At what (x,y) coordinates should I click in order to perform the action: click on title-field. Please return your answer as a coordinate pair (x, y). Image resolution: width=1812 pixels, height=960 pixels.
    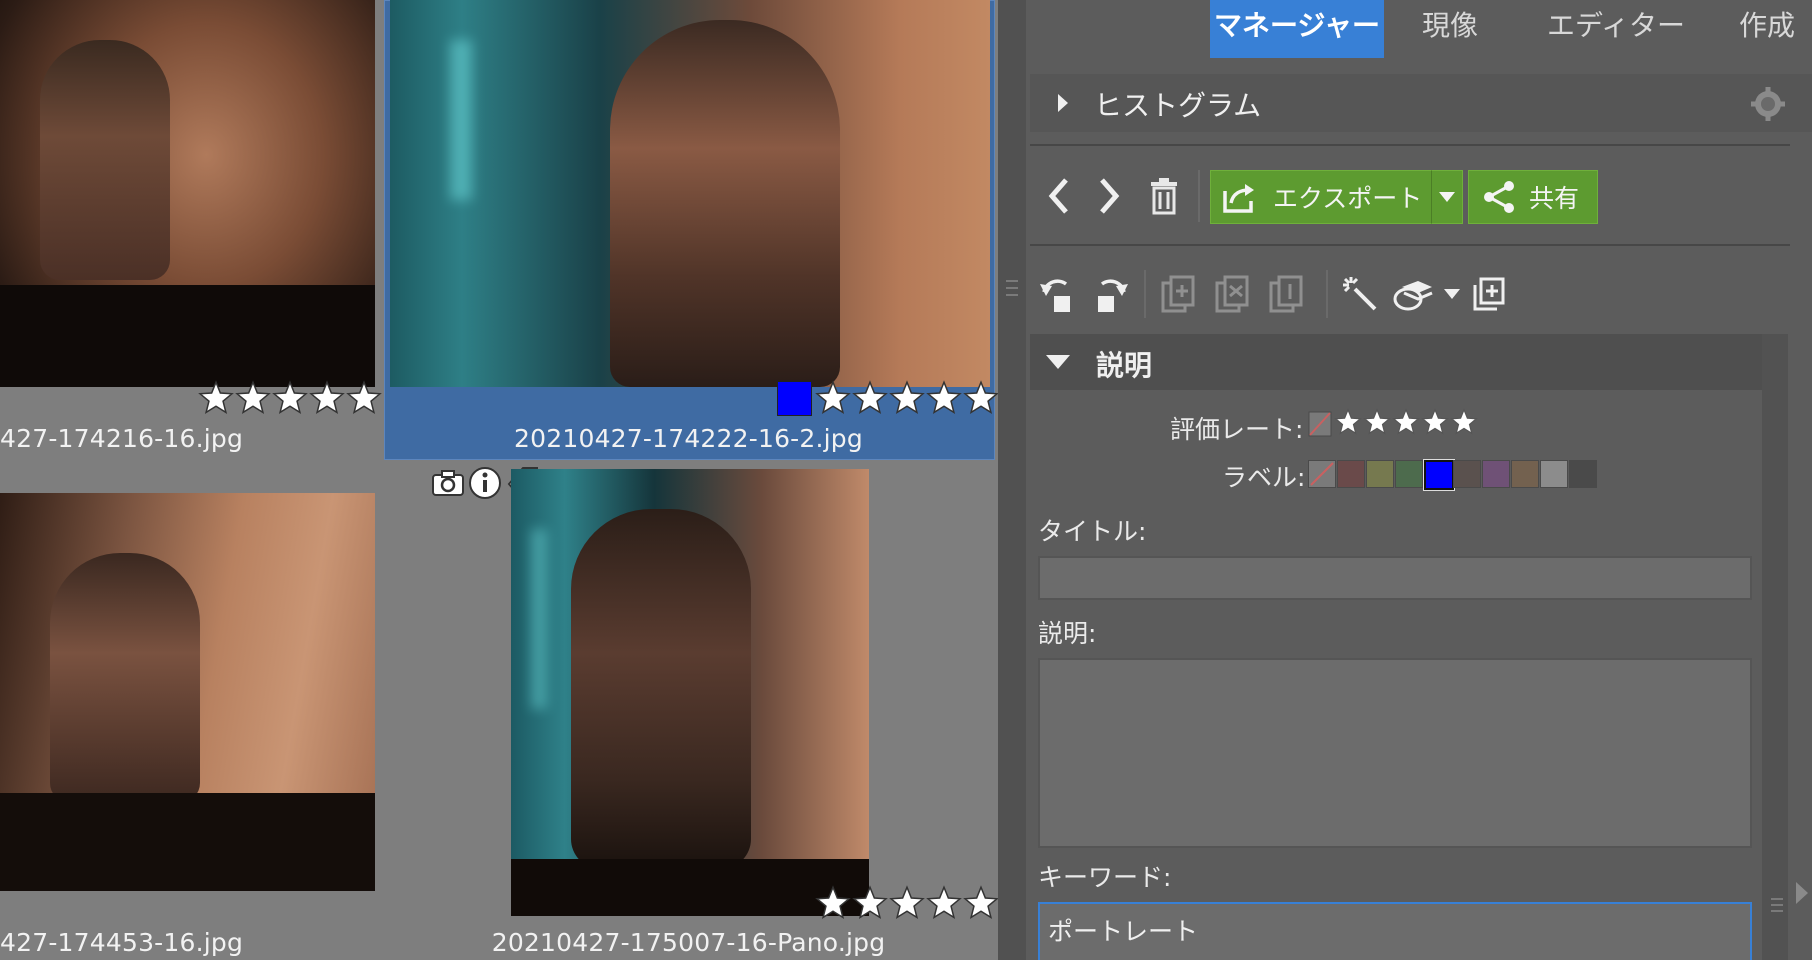
    Looking at the image, I should click on (1395, 578).